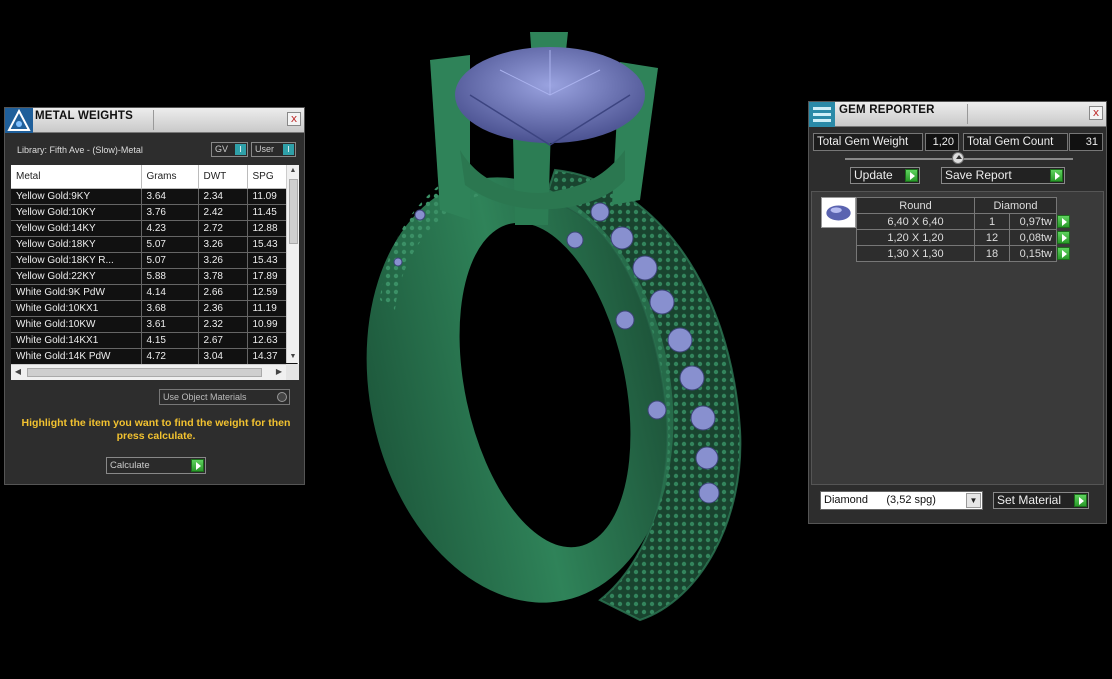  Describe the element at coordinates (154, 356) in the screenshot. I see `table-row: White Gold:14K PdW 4.72 3.04 14.37` at that location.